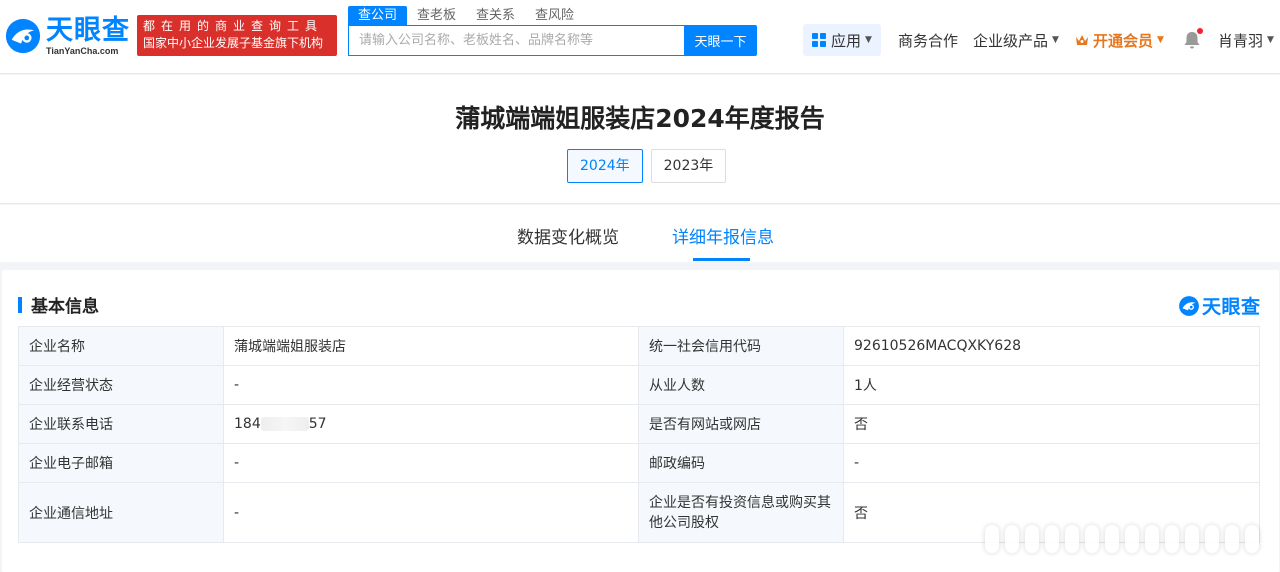 The width and height of the screenshot is (1280, 572). I want to click on phone-prefix: 184, so click(247, 424).